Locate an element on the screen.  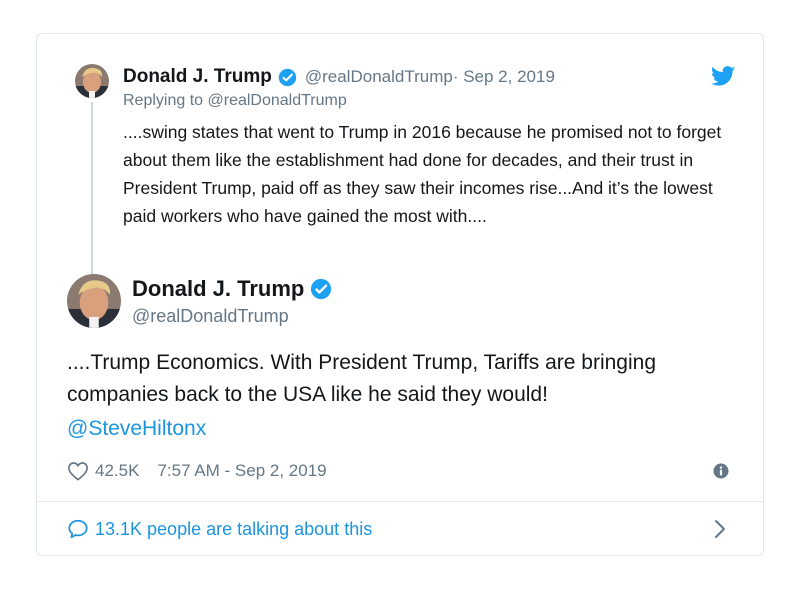
parent-author-name: Donald J. Trump is located at coordinates (197, 77).